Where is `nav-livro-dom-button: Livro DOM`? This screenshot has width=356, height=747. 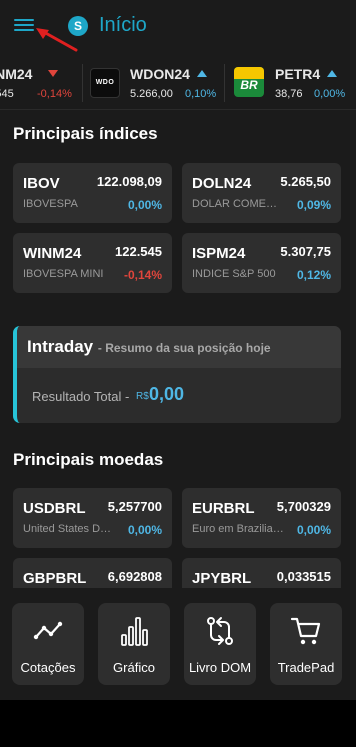 nav-livro-dom-button: Livro DOM is located at coordinates (220, 644).